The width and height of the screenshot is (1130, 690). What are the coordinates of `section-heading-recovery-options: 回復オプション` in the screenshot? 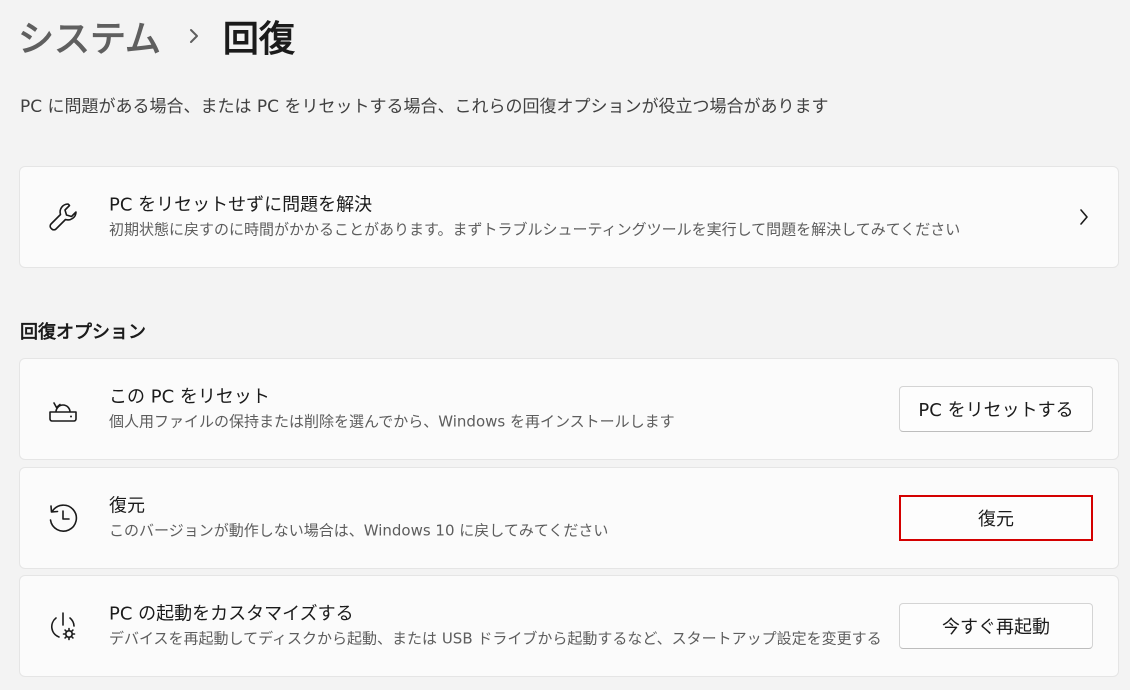 It's located at (83, 332).